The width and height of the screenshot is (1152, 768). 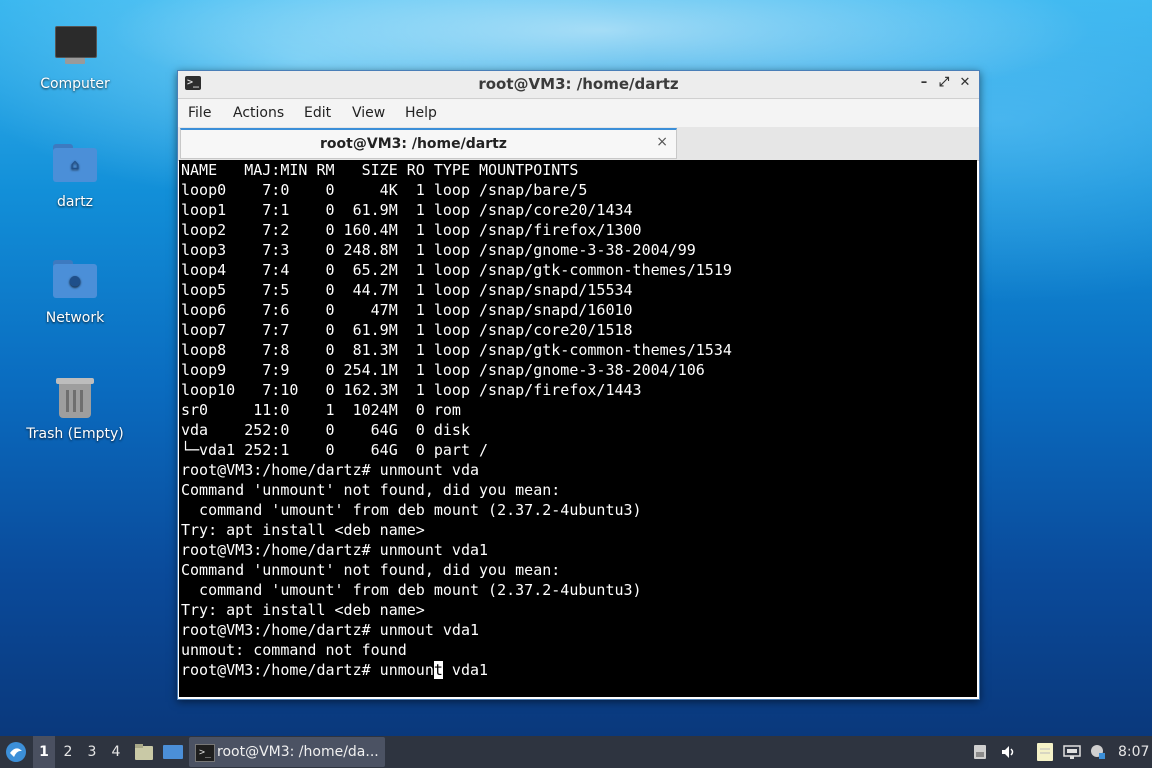 I want to click on file-manager-launcher, so click(x=144, y=752).